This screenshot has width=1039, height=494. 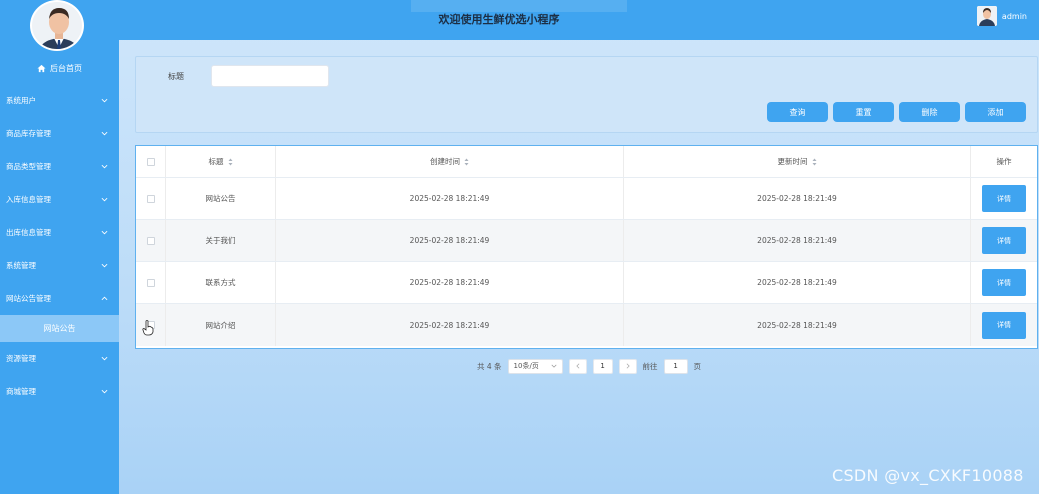 What do you see at coordinates (148, 328) in the screenshot?
I see `hand-cursor-icon` at bounding box center [148, 328].